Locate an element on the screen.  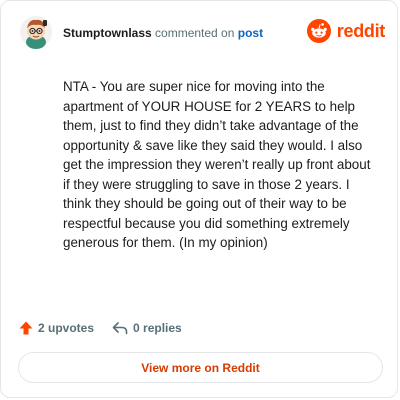
post-link: post is located at coordinates (250, 33).